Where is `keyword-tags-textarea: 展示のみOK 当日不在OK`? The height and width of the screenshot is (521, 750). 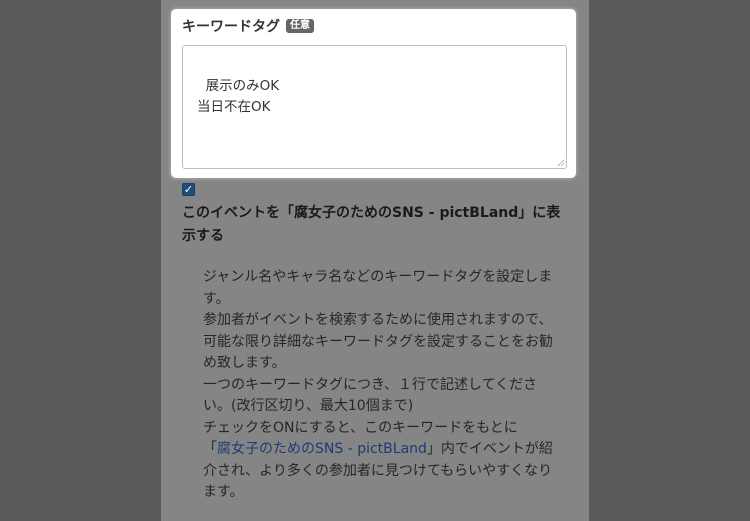
keyword-tags-textarea: 展示のみOK 当日不在OK is located at coordinates (374, 107).